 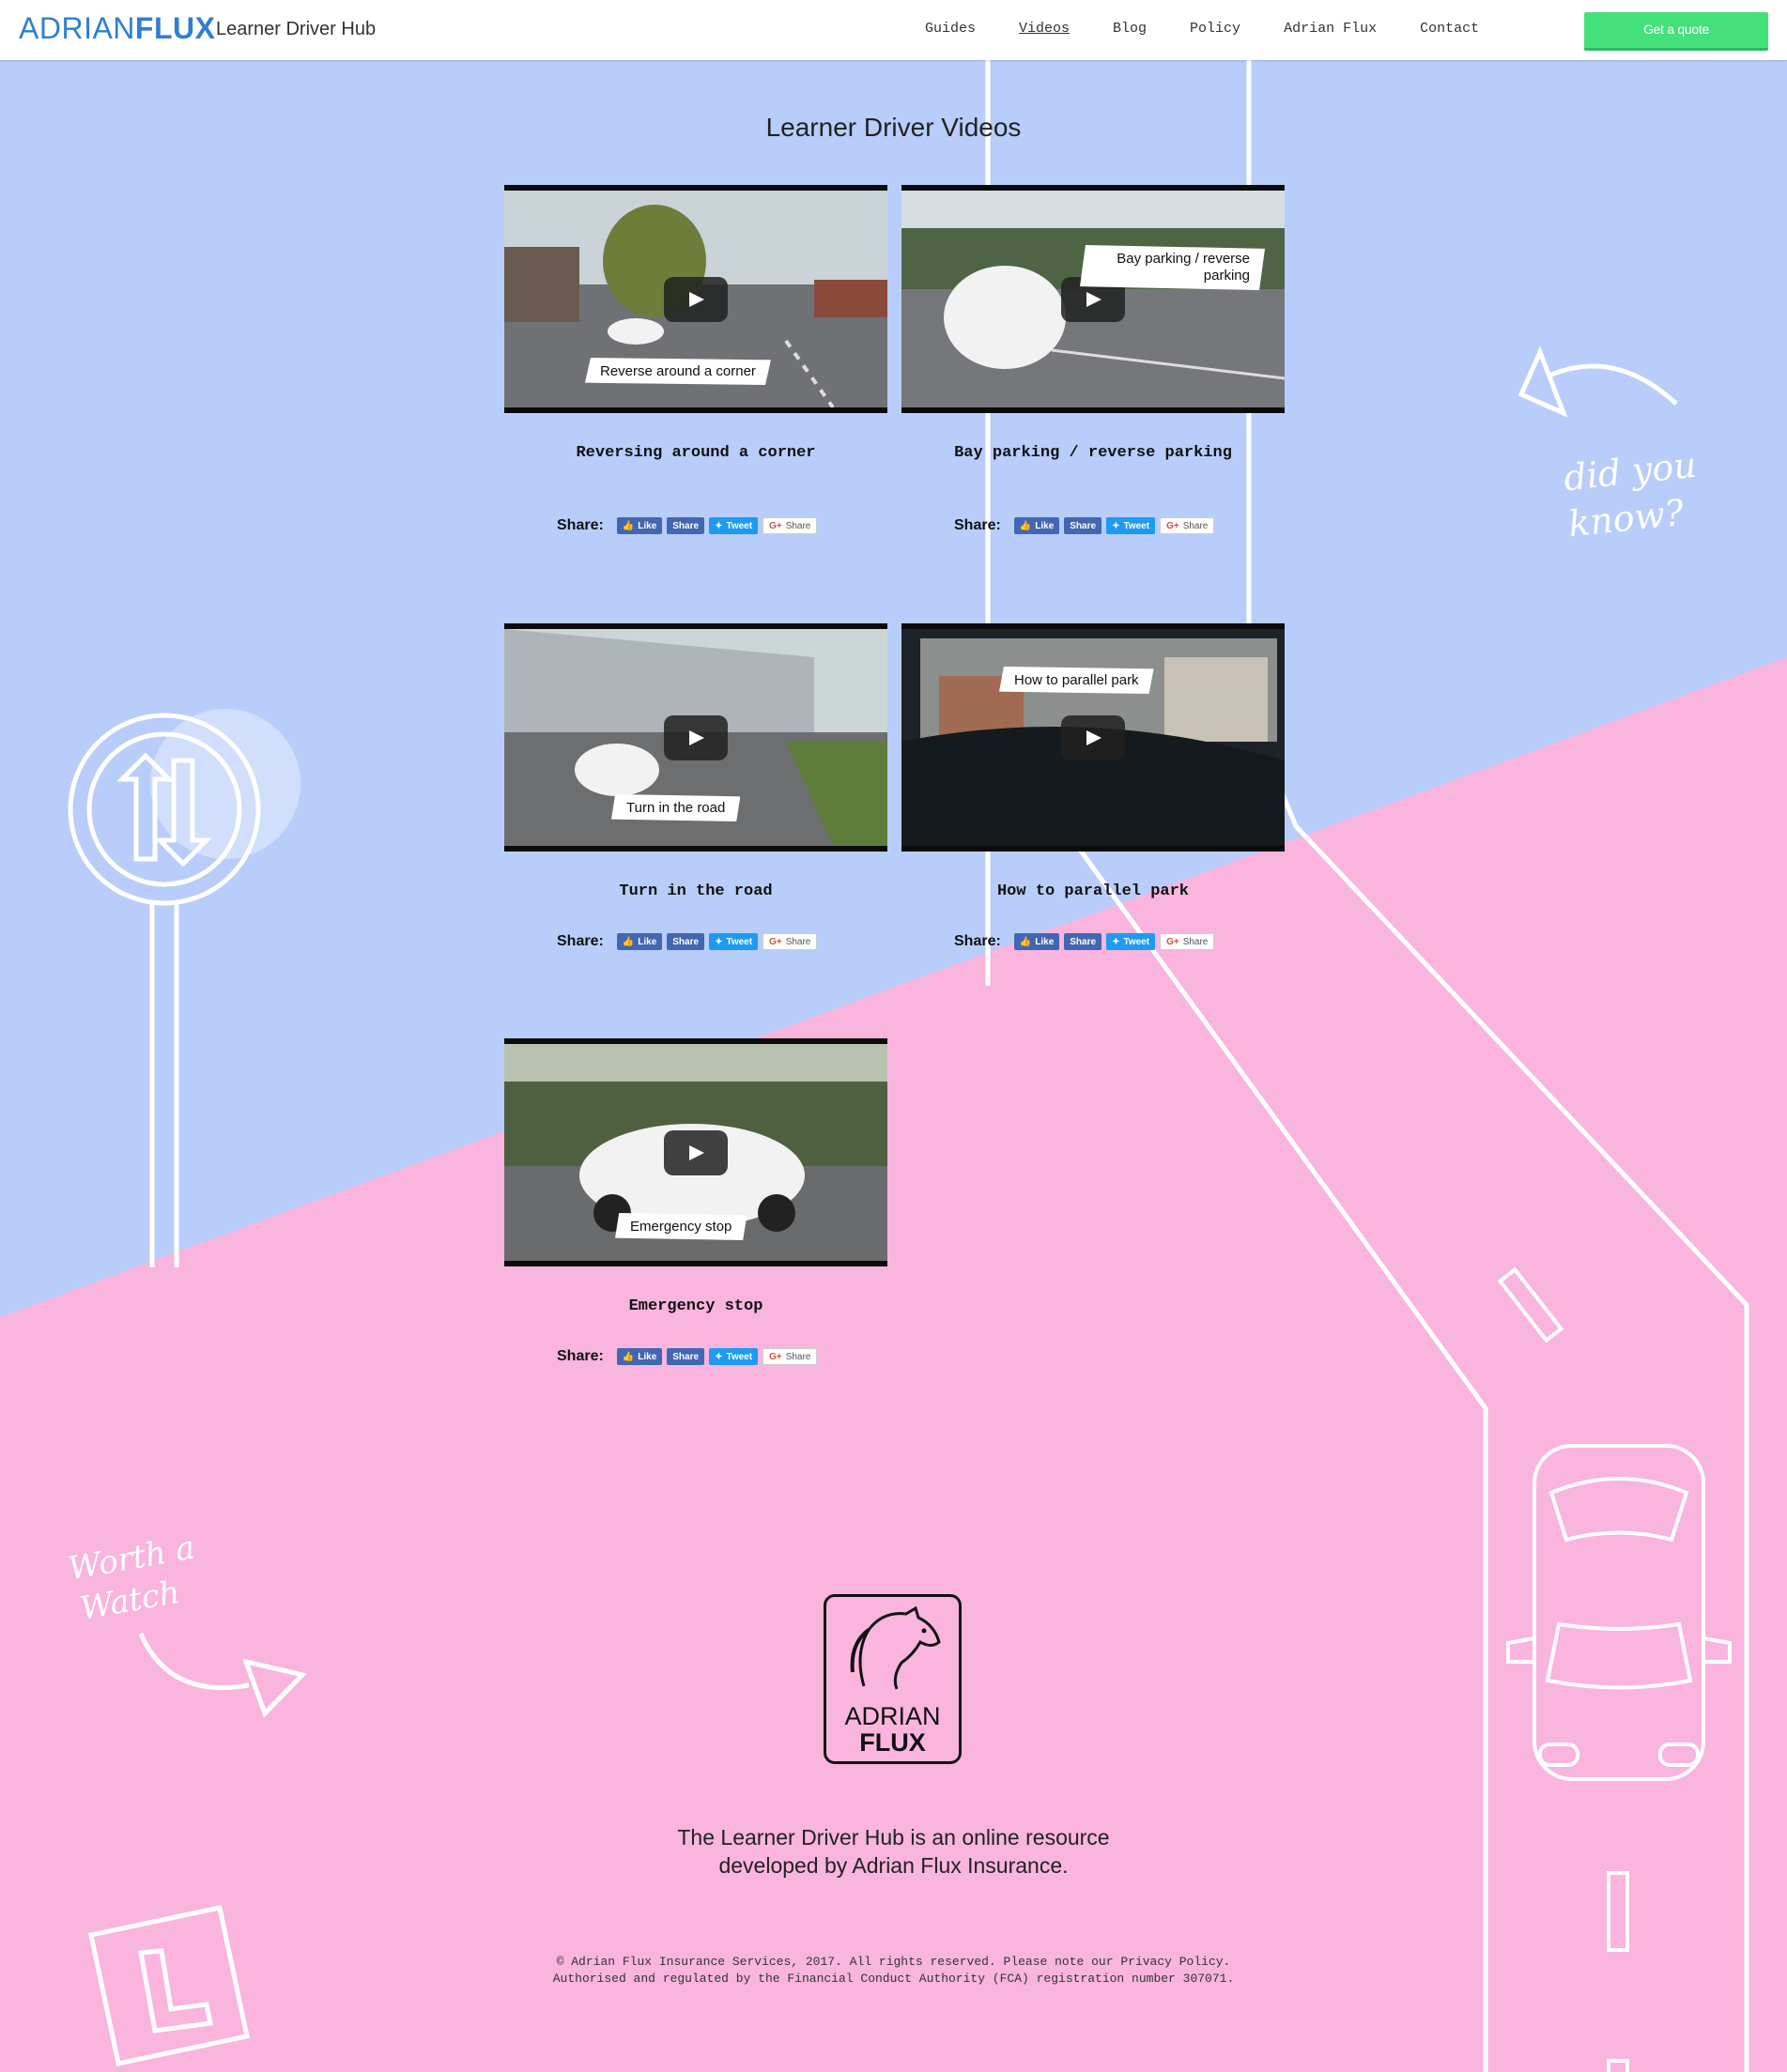 What do you see at coordinates (1215, 29) in the screenshot?
I see `nav-policy: Policy` at bounding box center [1215, 29].